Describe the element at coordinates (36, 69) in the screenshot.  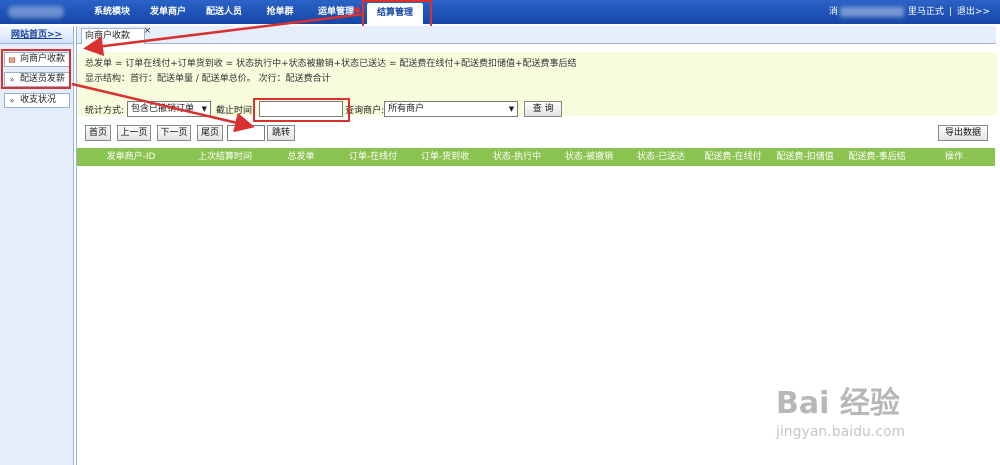
I see `annotation-box-sidebar` at that location.